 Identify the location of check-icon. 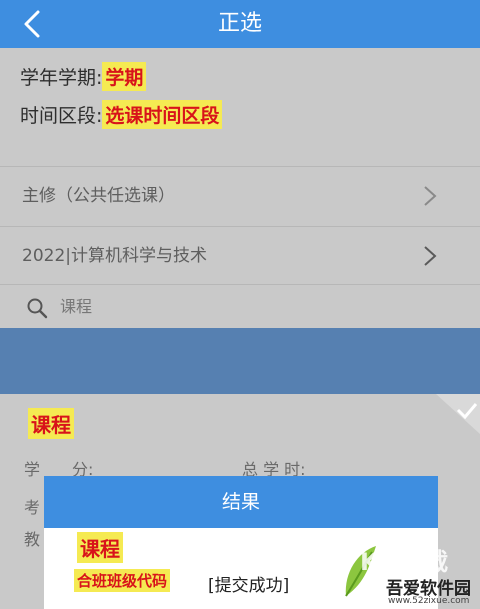
(458, 414).